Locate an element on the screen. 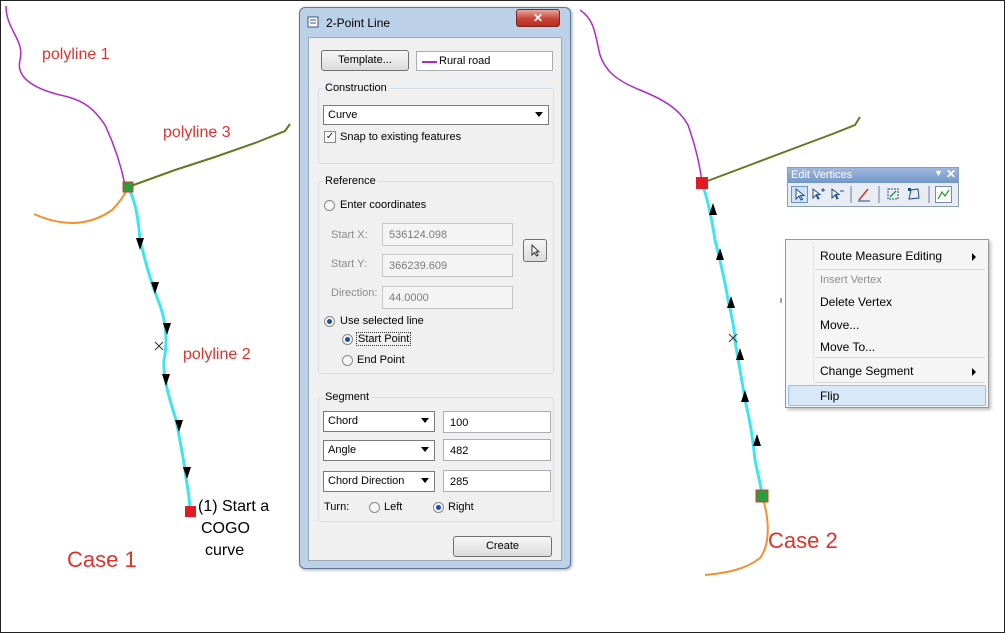  start-point-radio is located at coordinates (347, 339).